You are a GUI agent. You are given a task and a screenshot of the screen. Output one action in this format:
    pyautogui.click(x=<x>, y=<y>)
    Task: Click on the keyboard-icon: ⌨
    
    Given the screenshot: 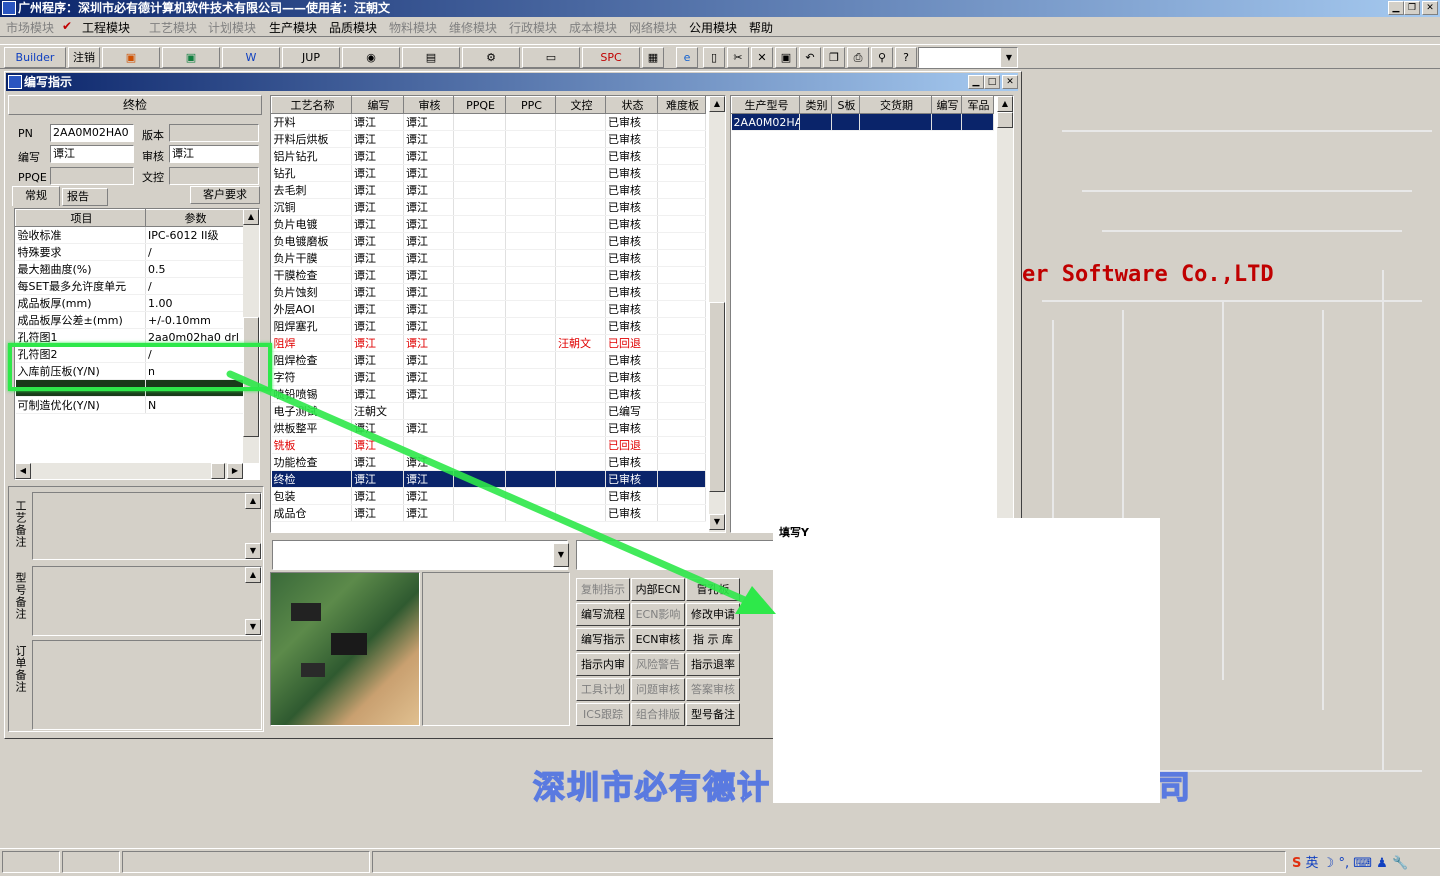 What is the action you would take?
    pyautogui.click(x=1362, y=863)
    